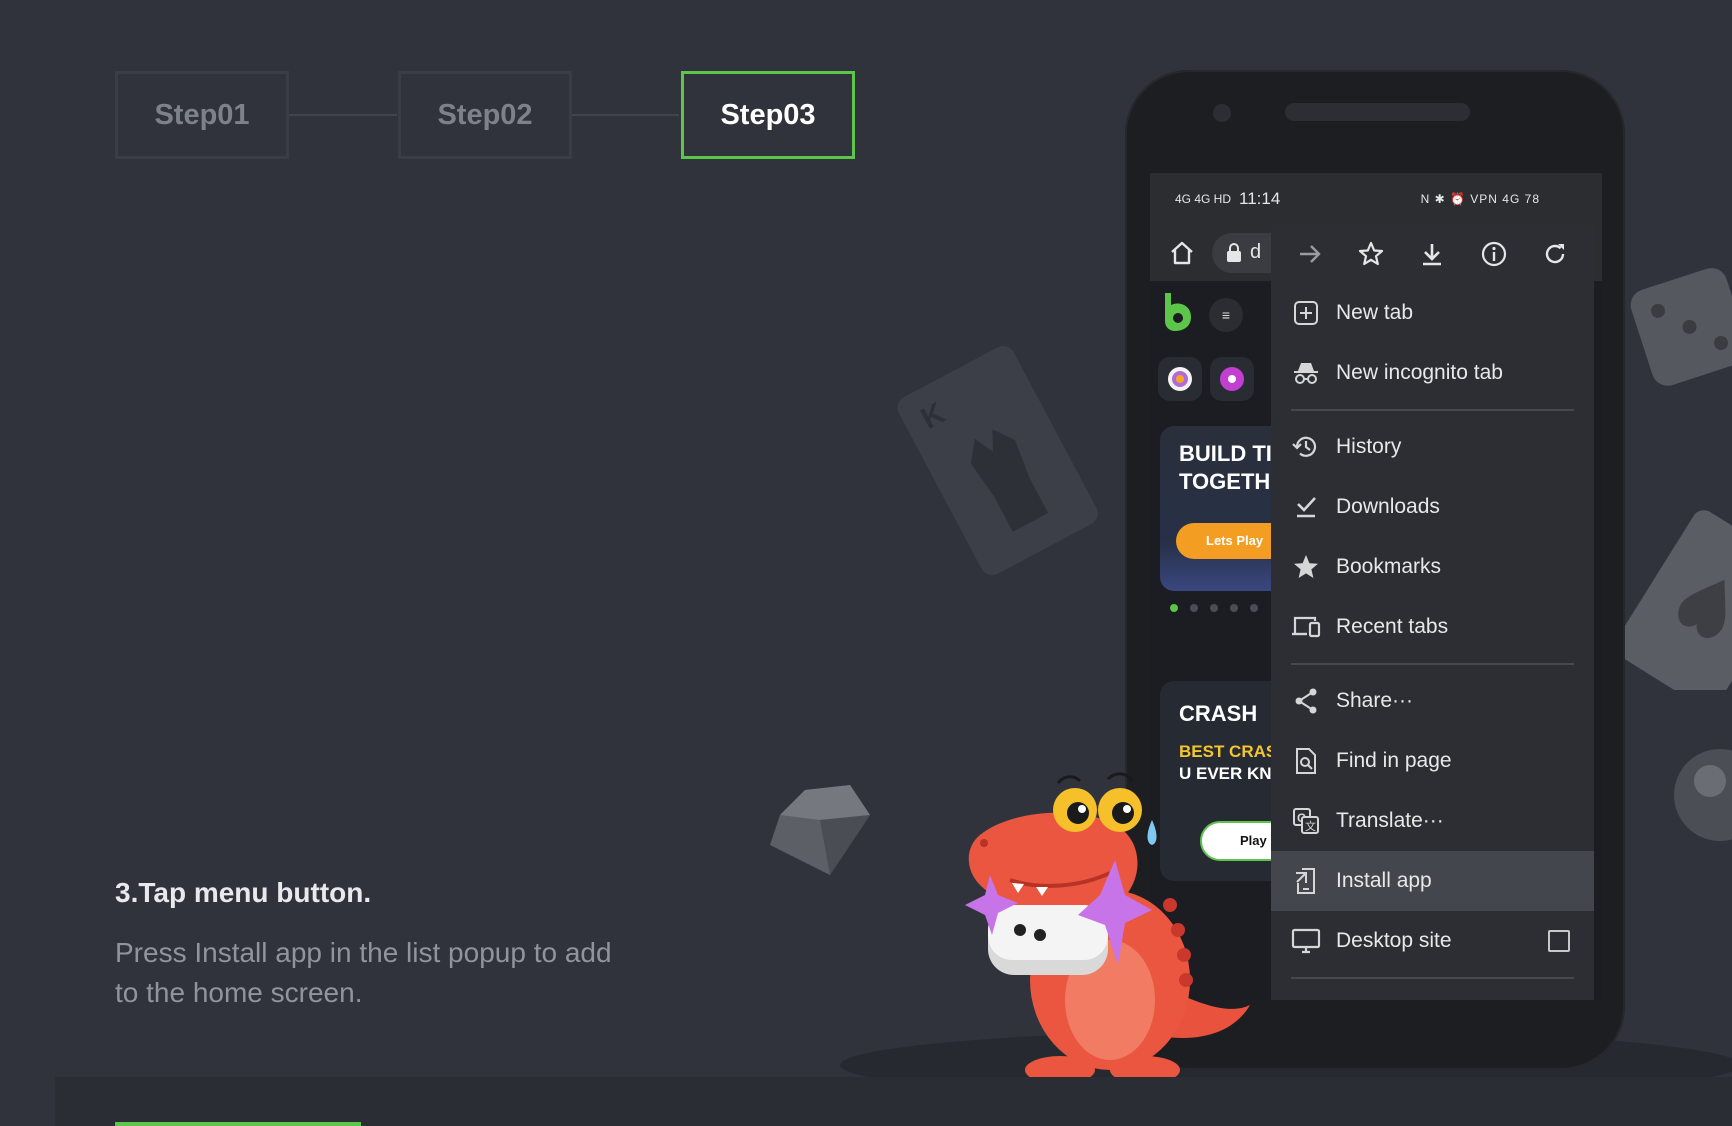 This screenshot has width=1732, height=1126. I want to click on menu-item-translate: G文 Translate···, so click(1432, 821).